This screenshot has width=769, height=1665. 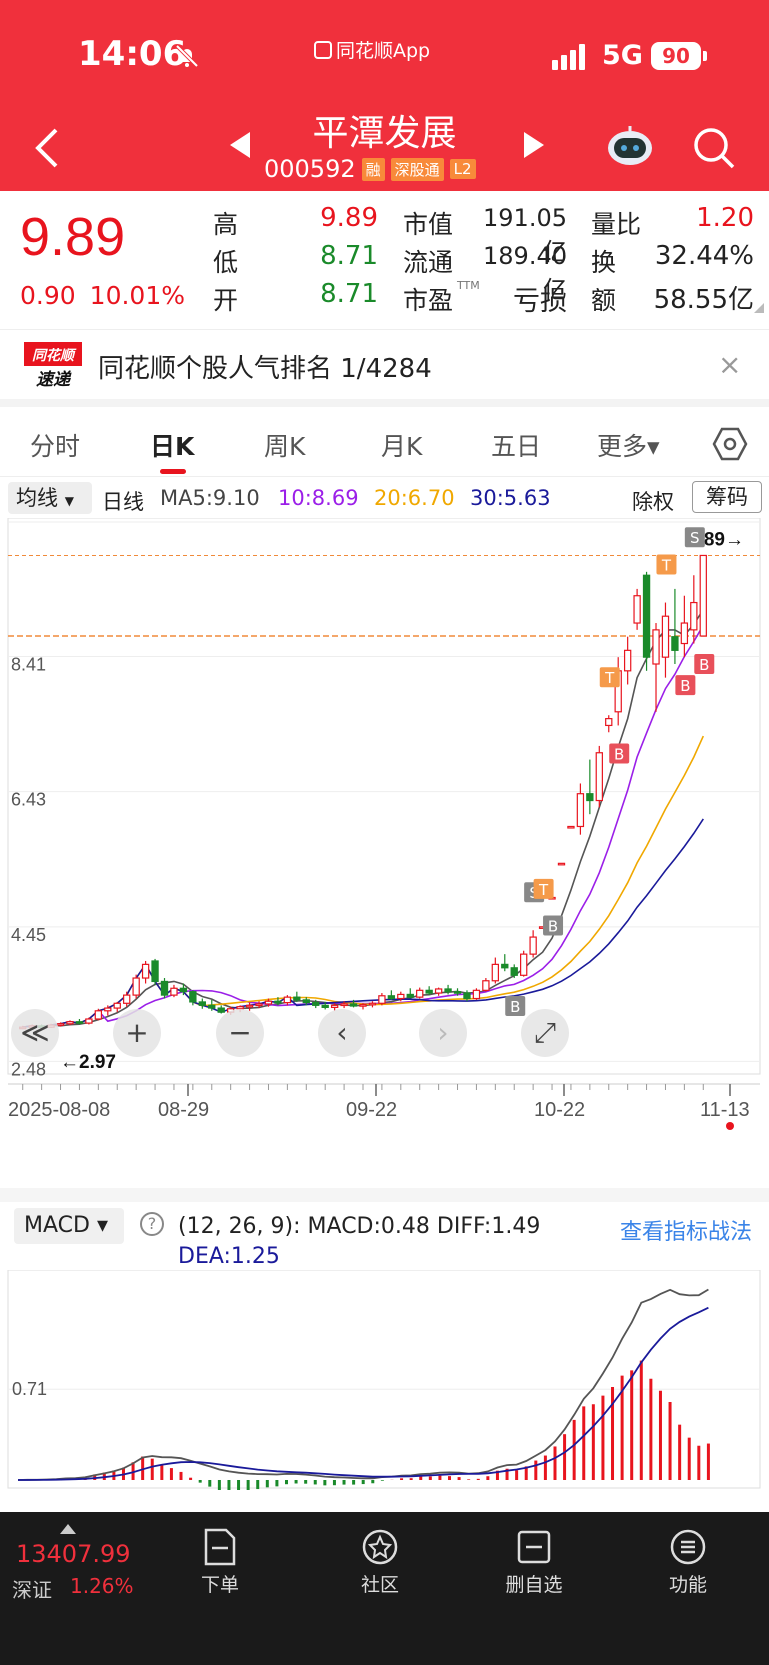 What do you see at coordinates (725, 218) in the screenshot?
I see `vr-value: 1.20` at bounding box center [725, 218].